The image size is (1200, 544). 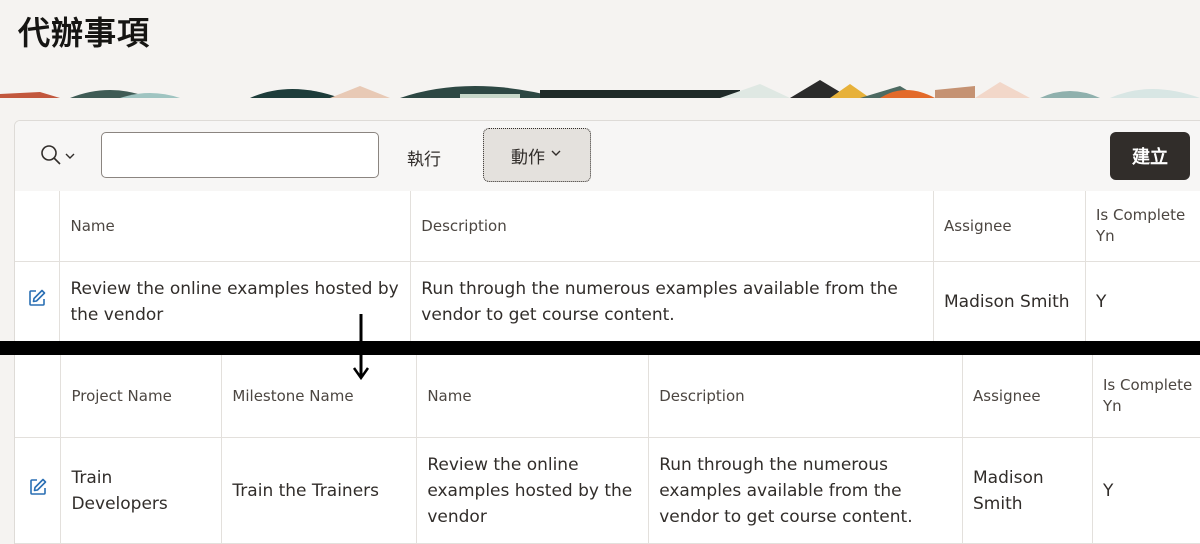 What do you see at coordinates (1150, 156) in the screenshot?
I see `create-button: 建立` at bounding box center [1150, 156].